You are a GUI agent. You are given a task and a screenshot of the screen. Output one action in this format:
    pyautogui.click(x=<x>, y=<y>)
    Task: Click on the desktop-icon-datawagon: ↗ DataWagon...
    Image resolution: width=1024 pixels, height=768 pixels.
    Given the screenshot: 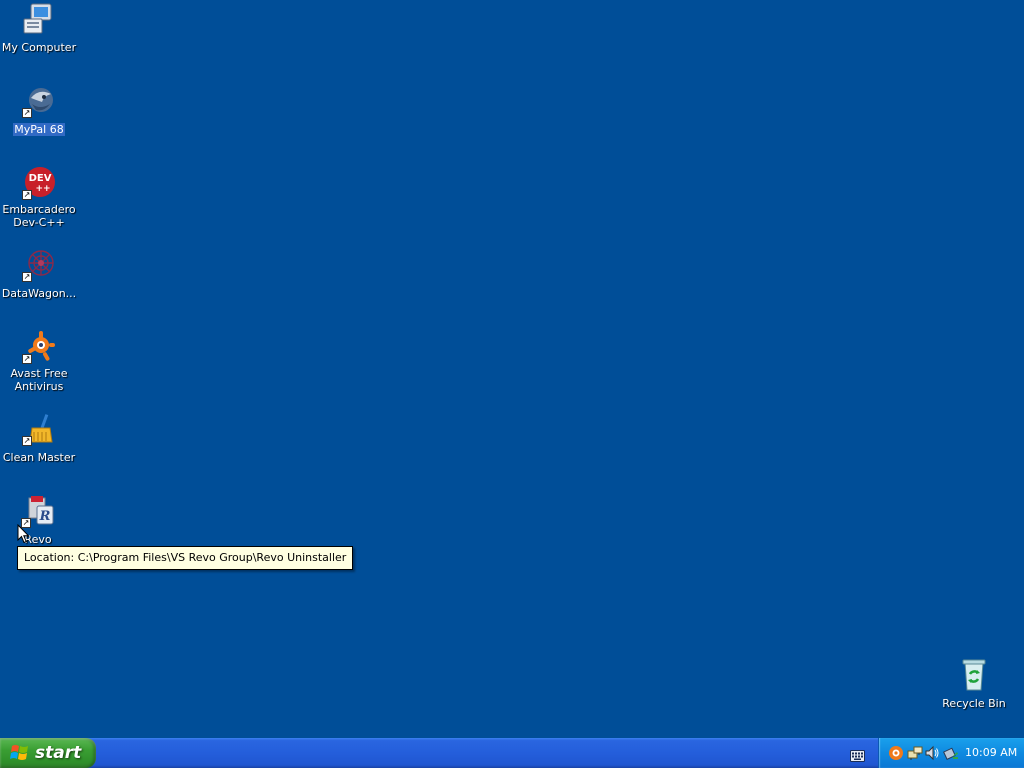 What is the action you would take?
    pyautogui.click(x=39, y=274)
    